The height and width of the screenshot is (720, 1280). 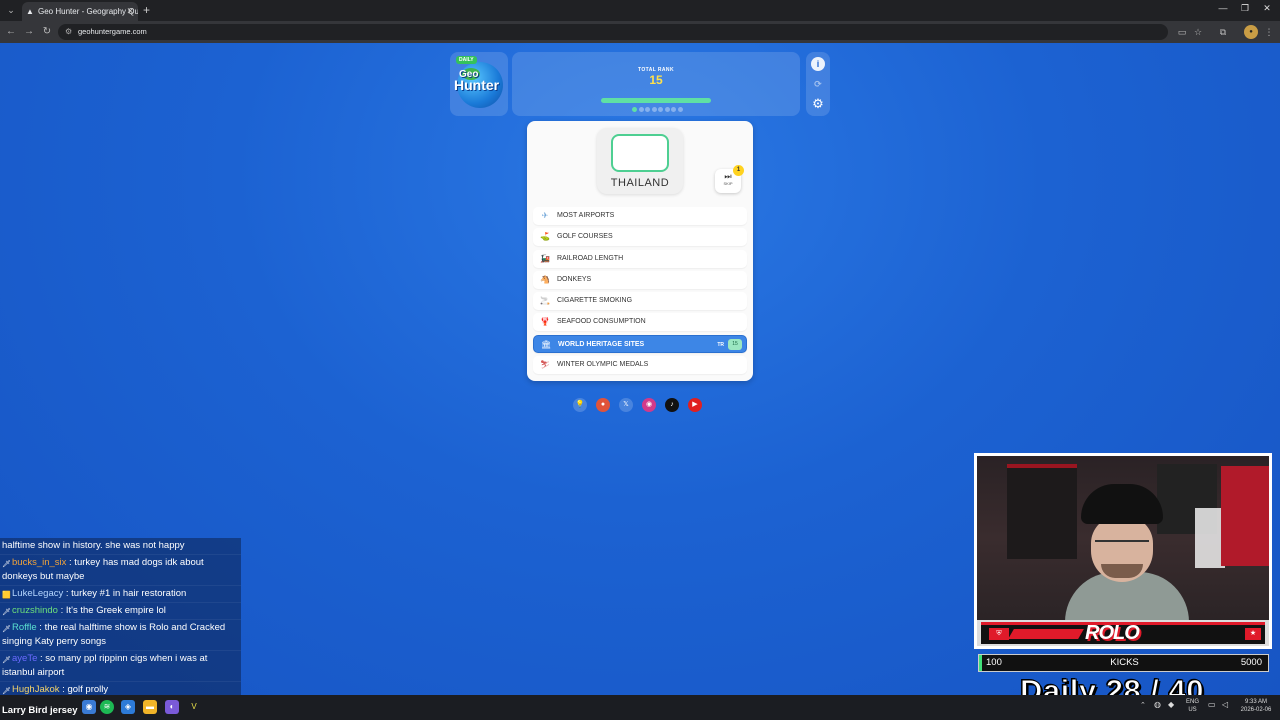 What do you see at coordinates (466, 60) in the screenshot?
I see `logo-daily-badge: DAILY` at bounding box center [466, 60].